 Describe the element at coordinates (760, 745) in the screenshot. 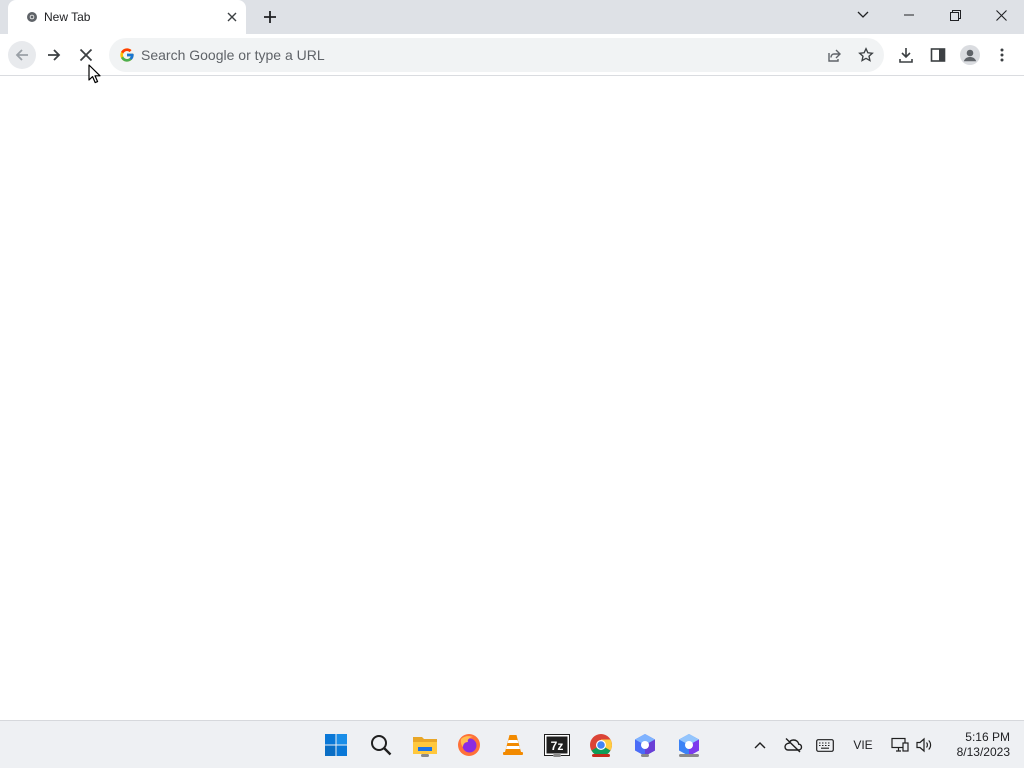

I see `chevron-up-icon` at that location.